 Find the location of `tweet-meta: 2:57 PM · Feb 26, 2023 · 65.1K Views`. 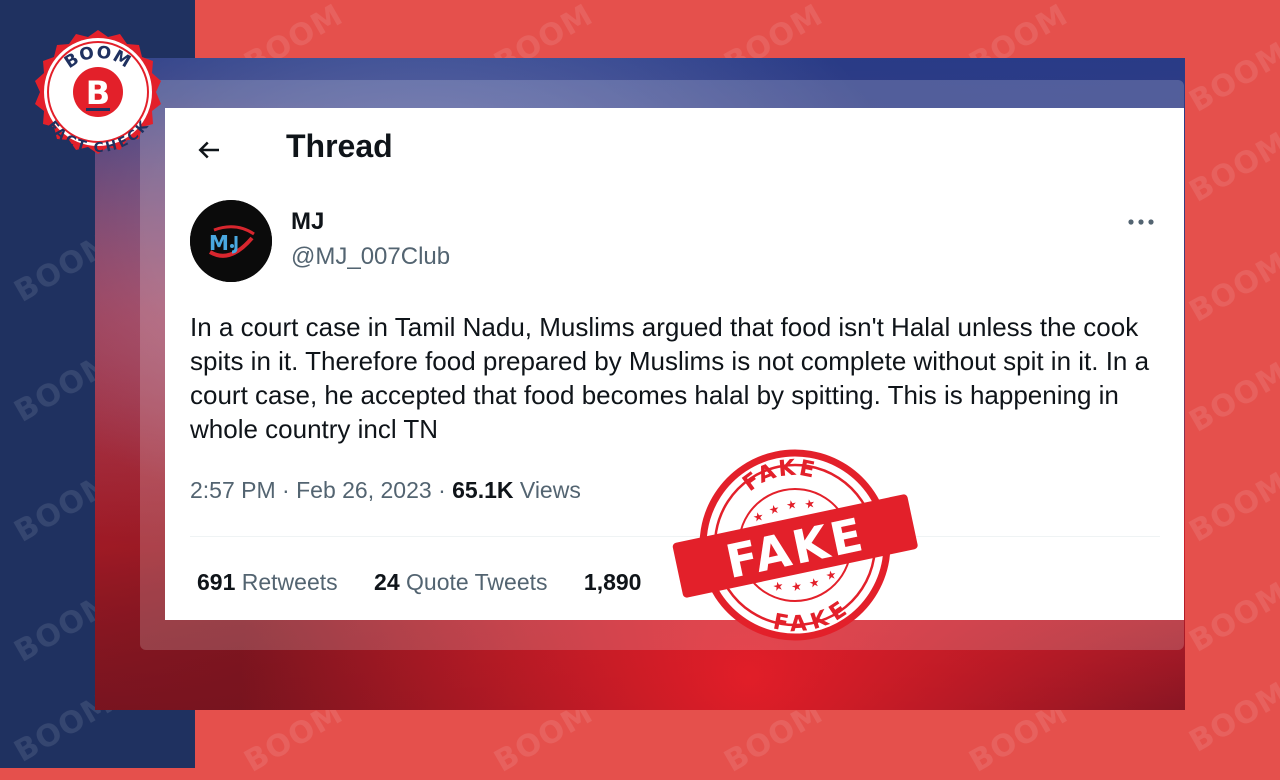

tweet-meta: 2:57 PM · Feb 26, 2023 · 65.1K Views is located at coordinates (385, 490).